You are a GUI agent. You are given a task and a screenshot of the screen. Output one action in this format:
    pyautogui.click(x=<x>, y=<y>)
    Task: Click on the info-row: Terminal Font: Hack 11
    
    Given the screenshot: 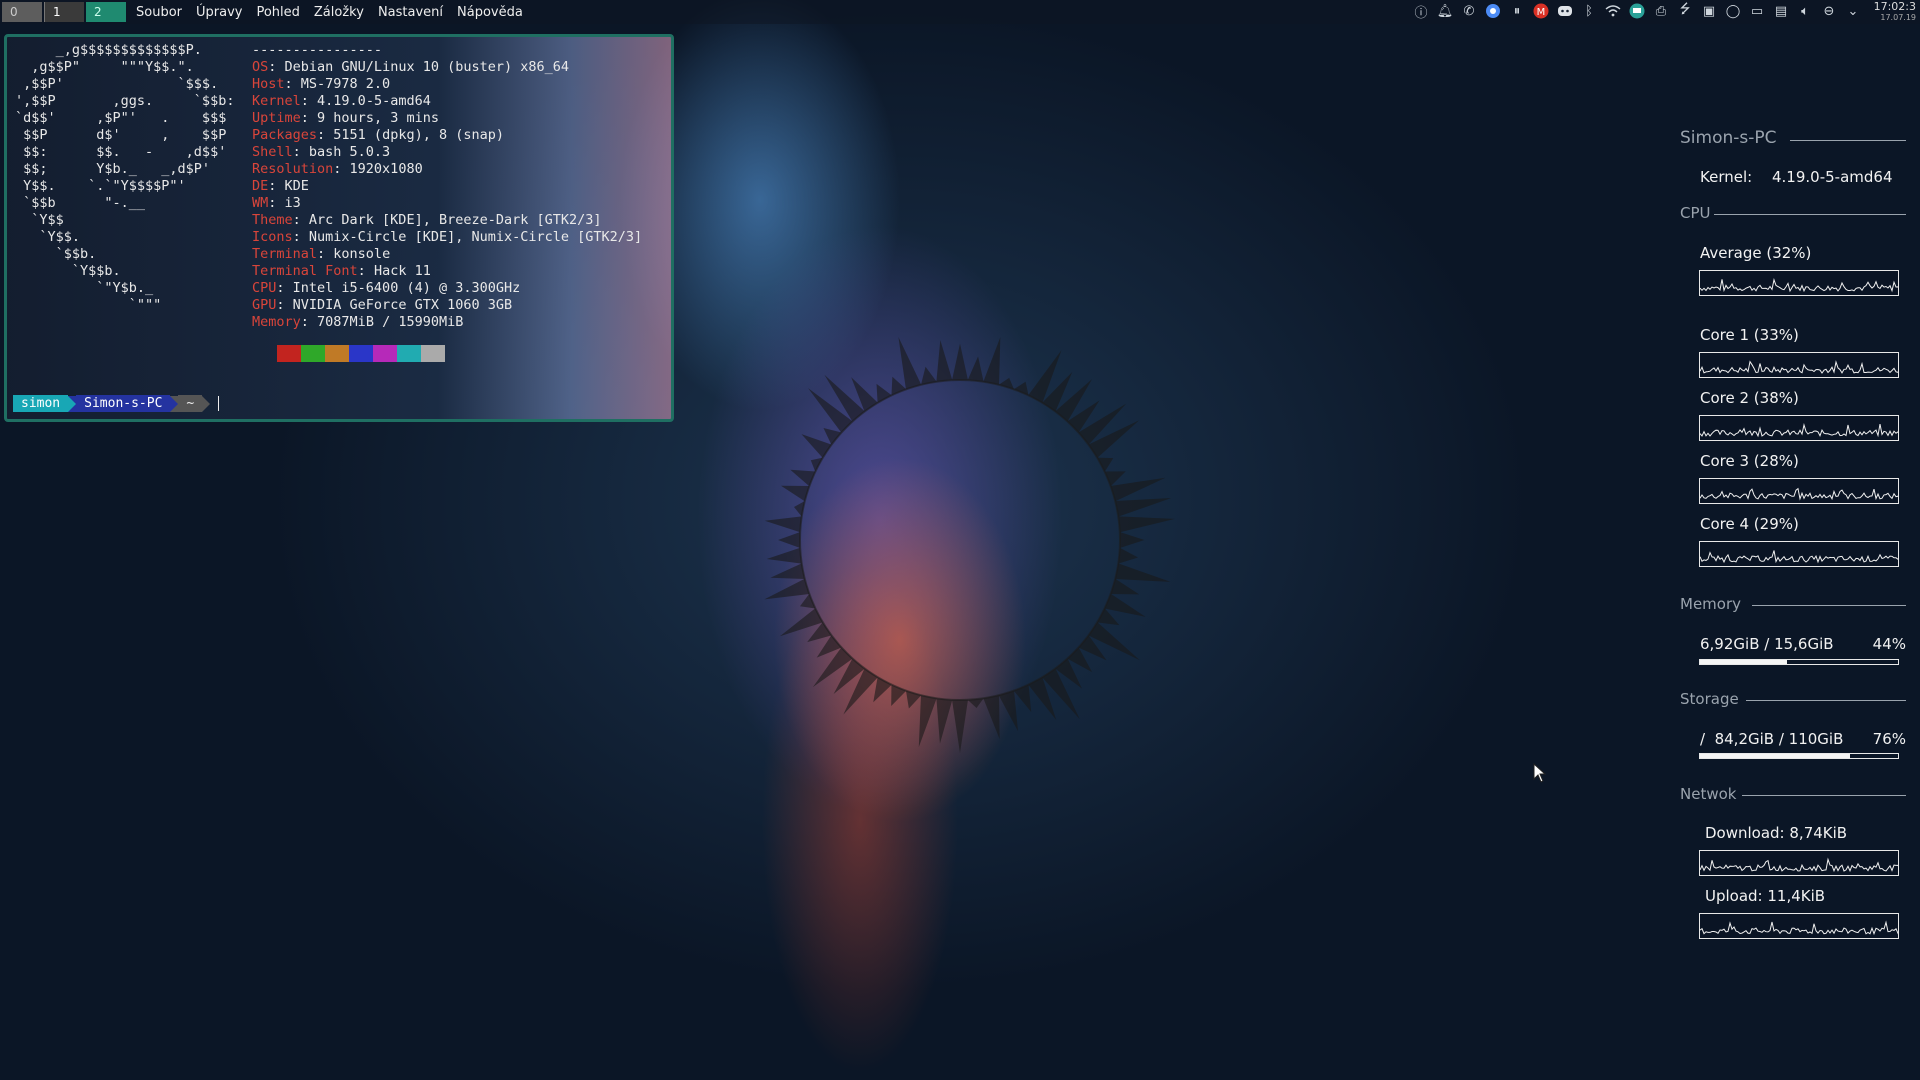 What is the action you would take?
    pyautogui.click(x=447, y=271)
    